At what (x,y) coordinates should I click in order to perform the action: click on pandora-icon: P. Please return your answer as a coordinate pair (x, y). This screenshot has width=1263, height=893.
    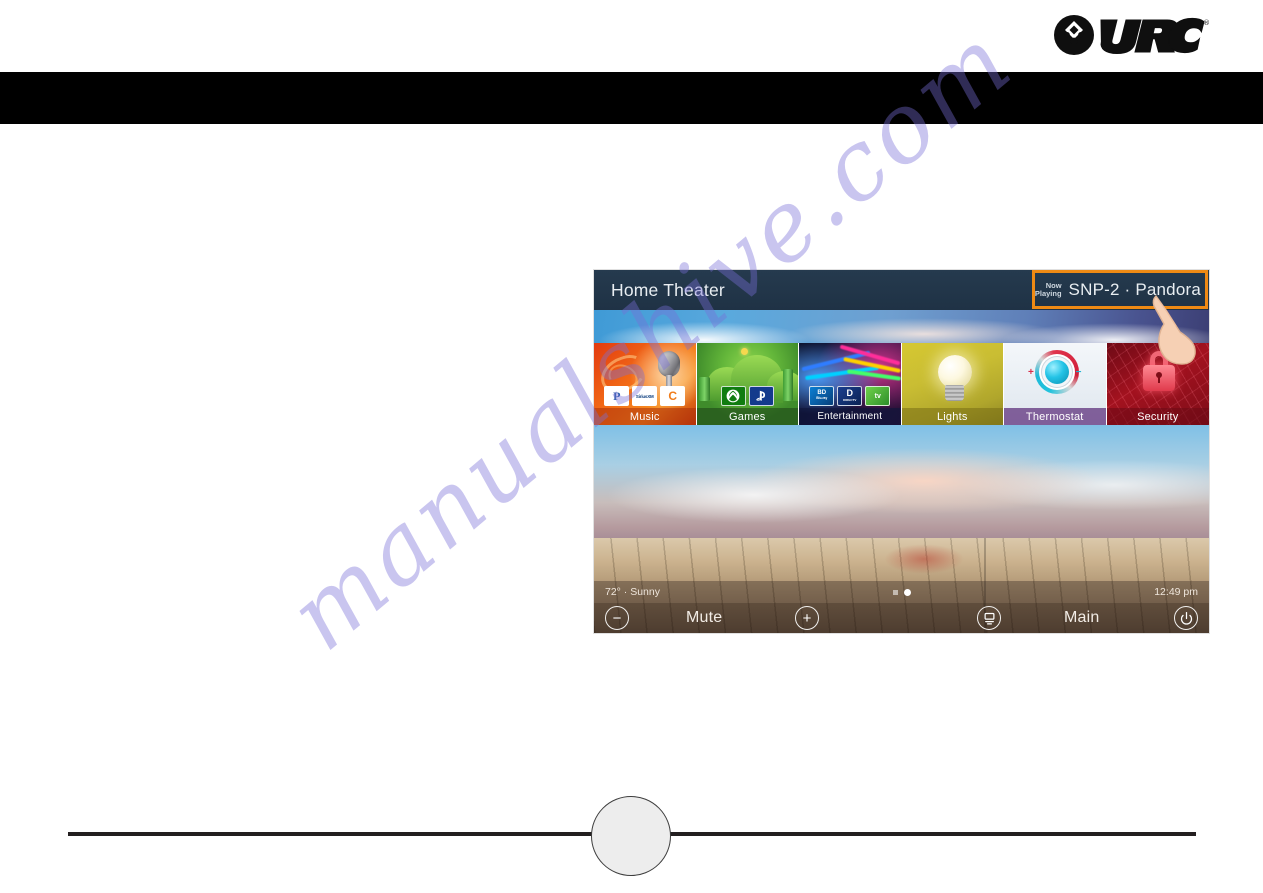
    Looking at the image, I should click on (617, 396).